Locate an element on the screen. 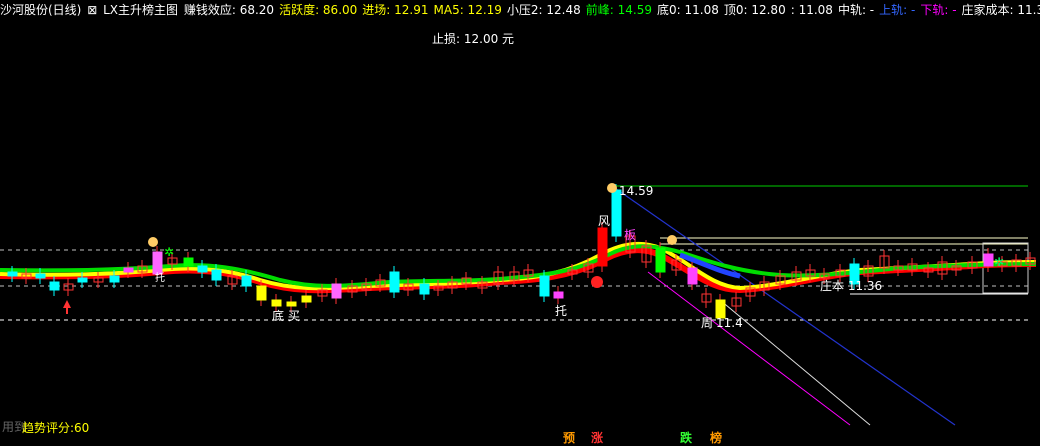  header-item-12: 庄家成本: 11.36 is located at coordinates (1000, 10).